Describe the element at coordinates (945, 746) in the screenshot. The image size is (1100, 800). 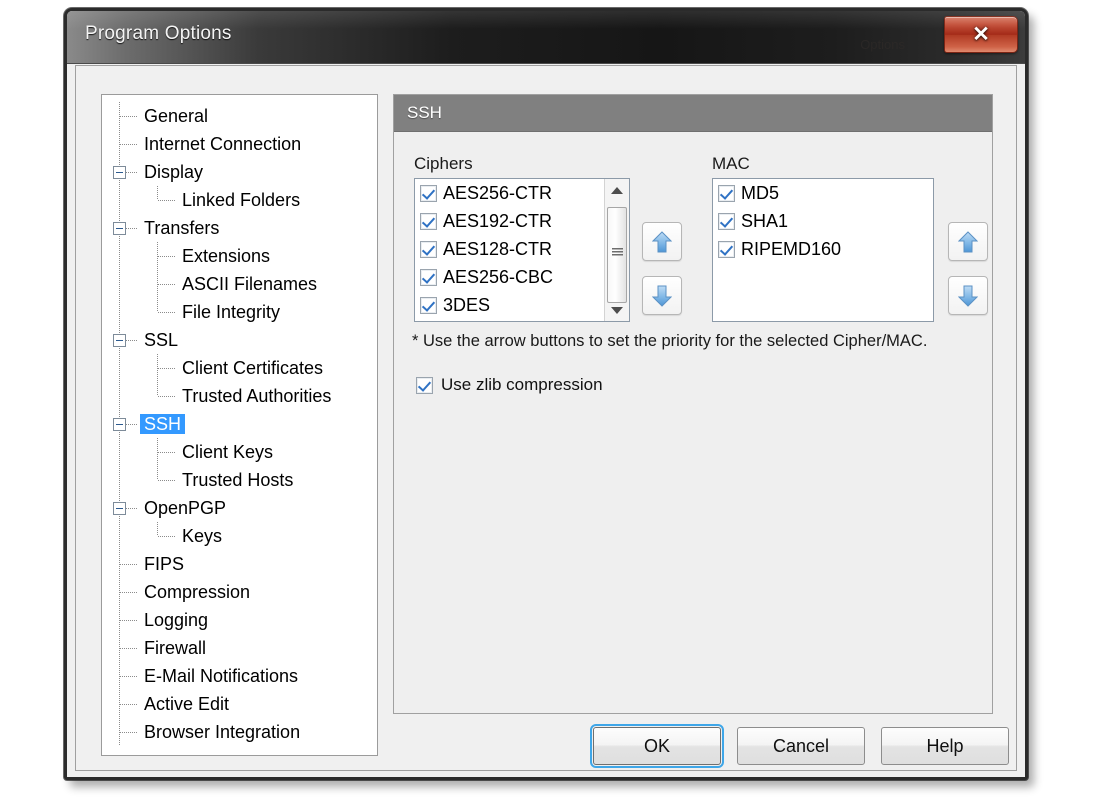
I see `help-button: Help` at that location.